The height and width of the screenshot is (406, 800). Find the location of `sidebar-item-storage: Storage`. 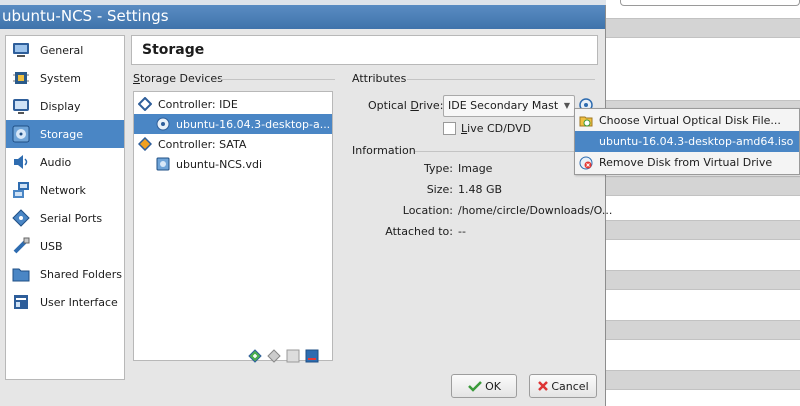

sidebar-item-storage: Storage is located at coordinates (65, 134).